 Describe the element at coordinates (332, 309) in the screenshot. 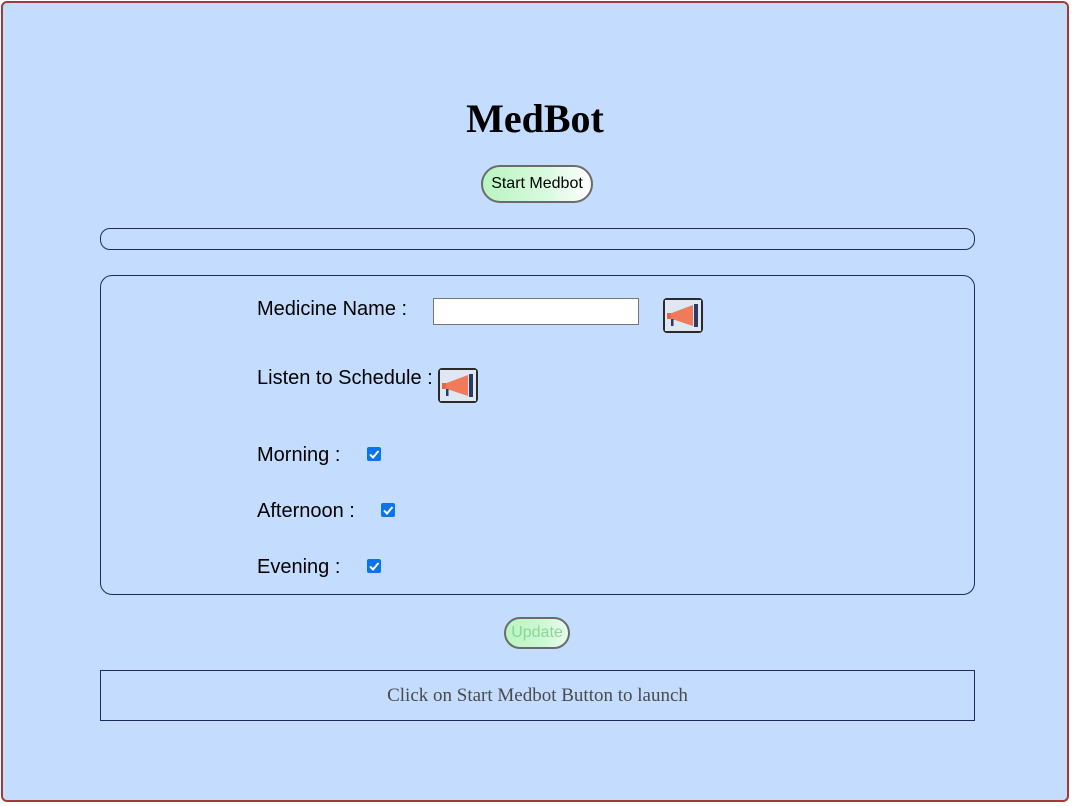

I see `medicine-name-label: Medicine Name :` at that location.